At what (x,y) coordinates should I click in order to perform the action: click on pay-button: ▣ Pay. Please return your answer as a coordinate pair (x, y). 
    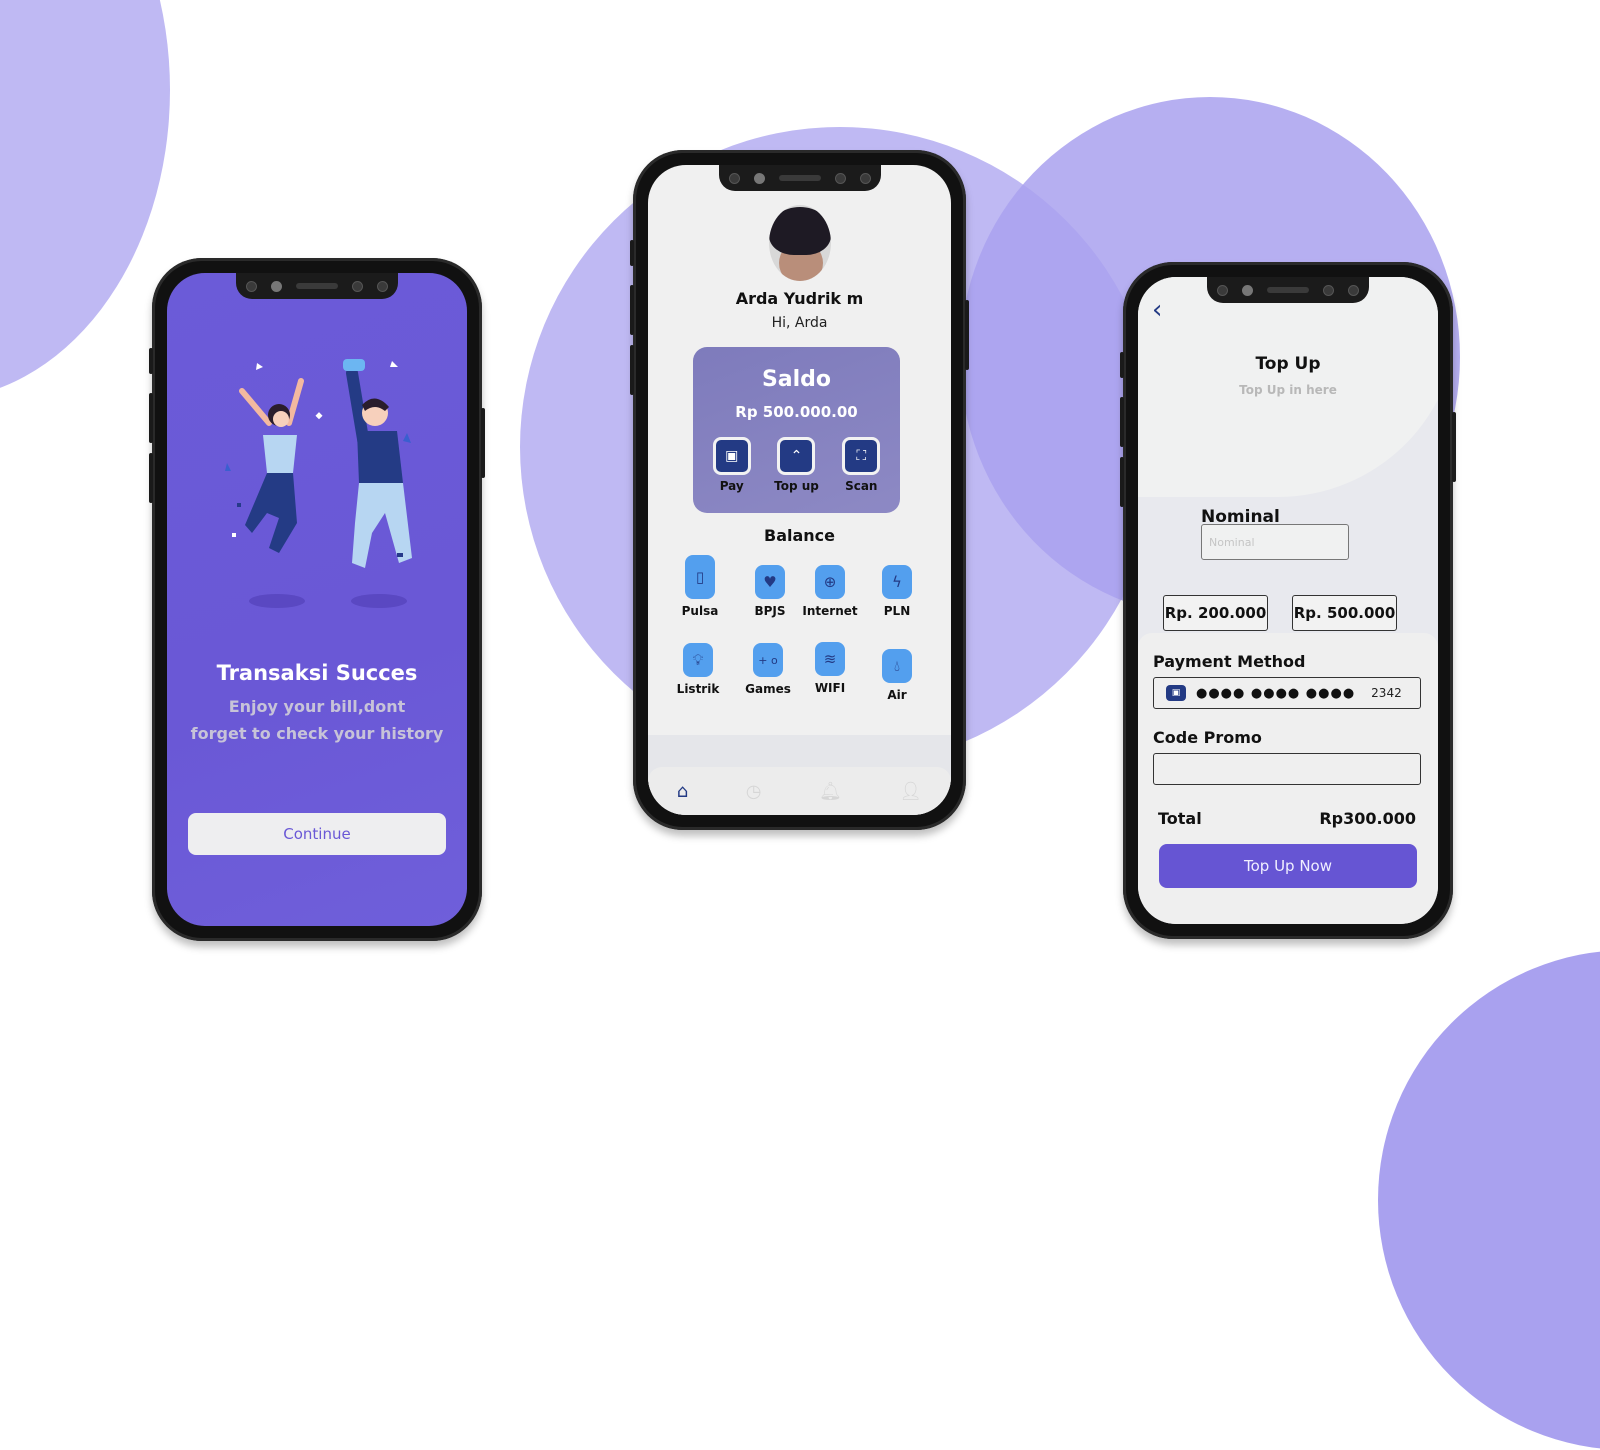
    Looking at the image, I should click on (731, 465).